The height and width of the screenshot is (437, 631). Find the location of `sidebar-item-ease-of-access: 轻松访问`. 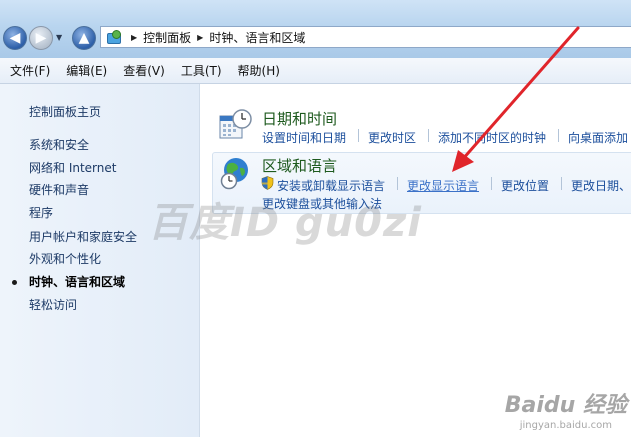

sidebar-item-ease-of-access: 轻松访问 is located at coordinates (53, 304).